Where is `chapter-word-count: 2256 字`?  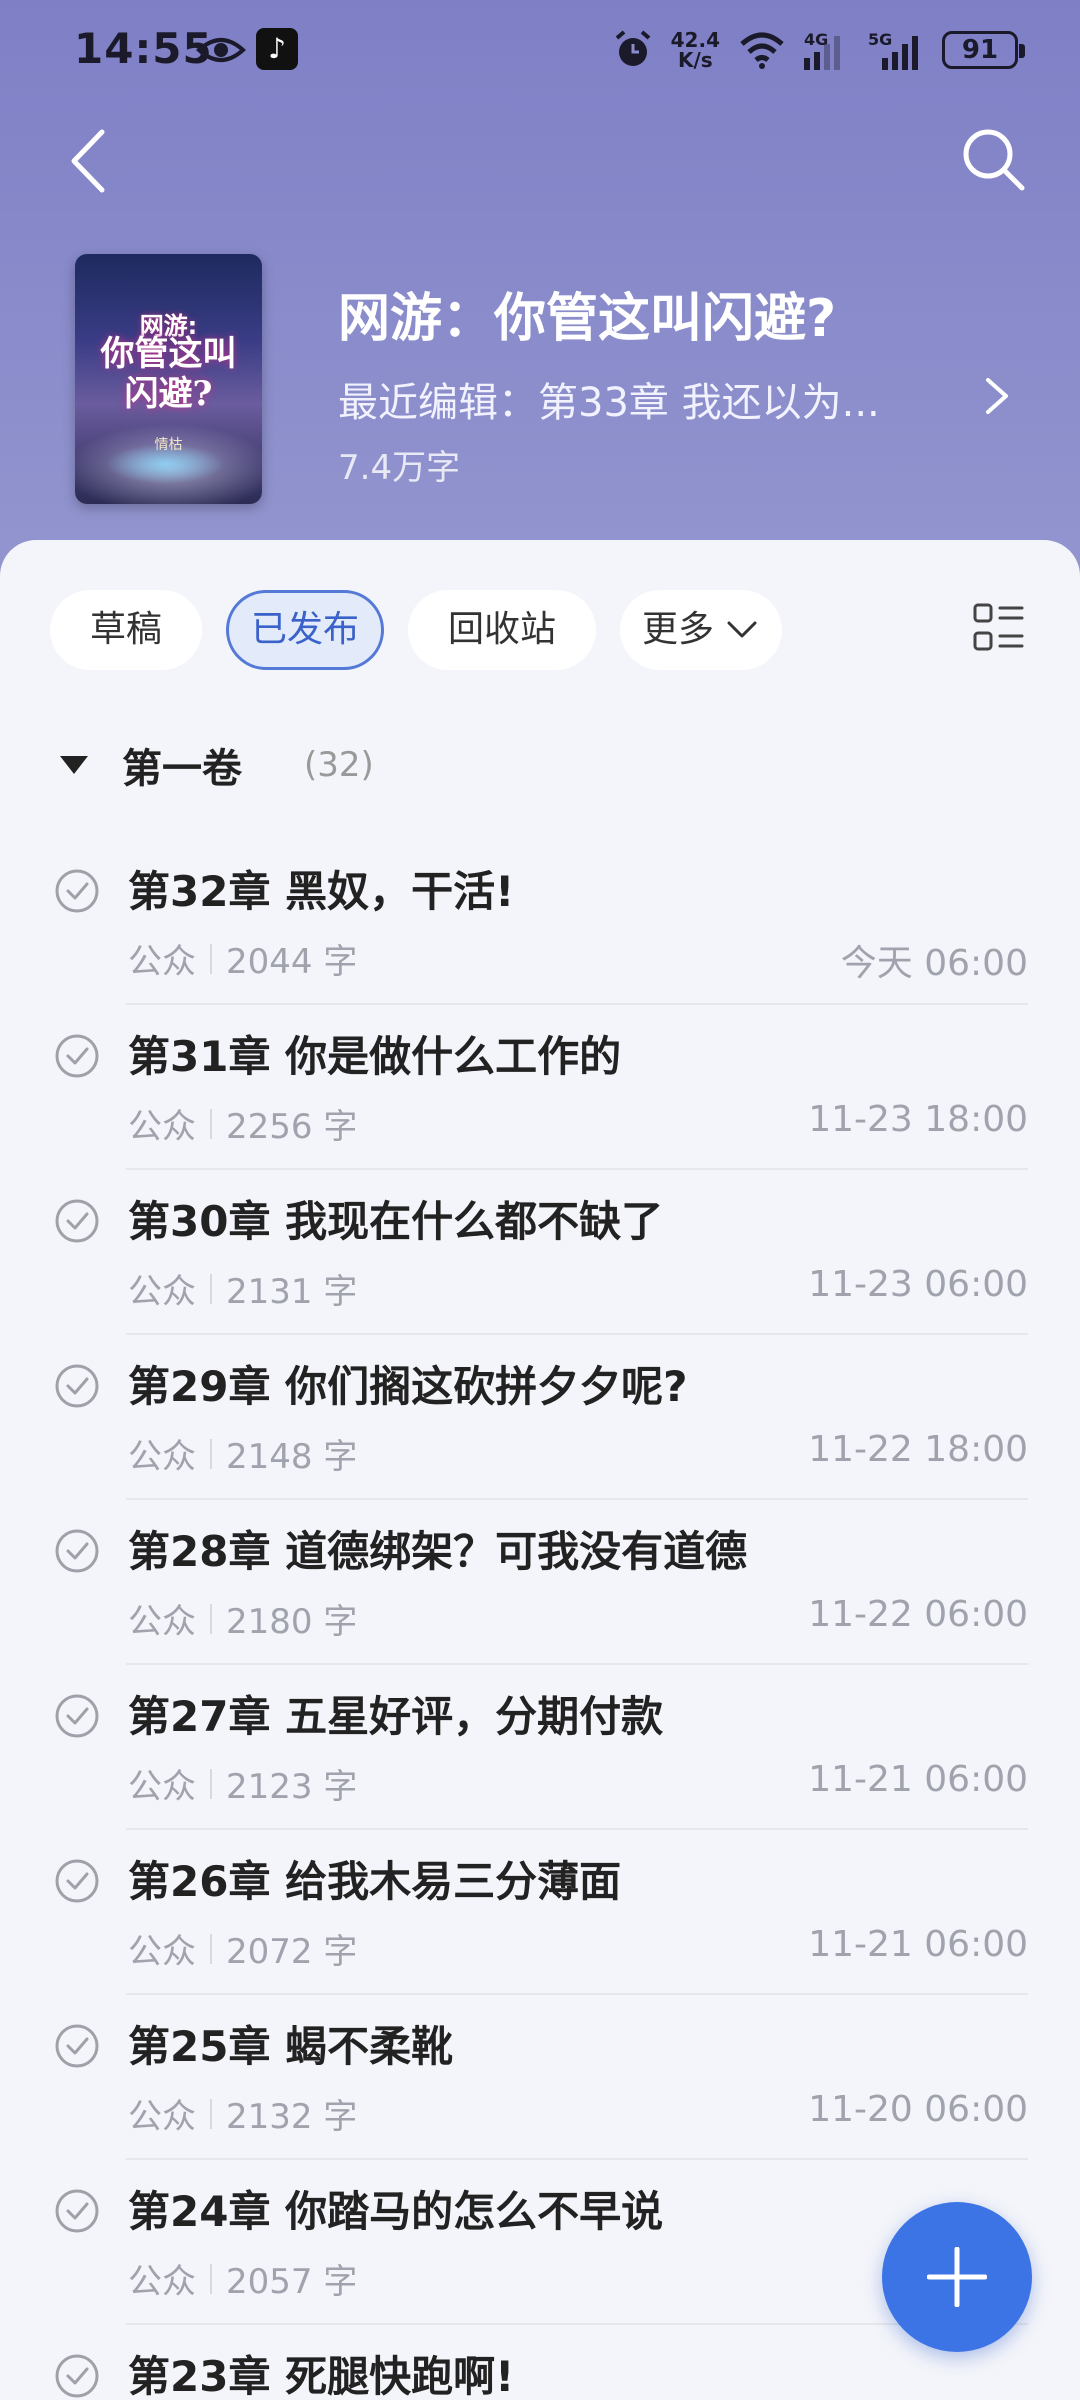 chapter-word-count: 2256 字 is located at coordinates (292, 1127).